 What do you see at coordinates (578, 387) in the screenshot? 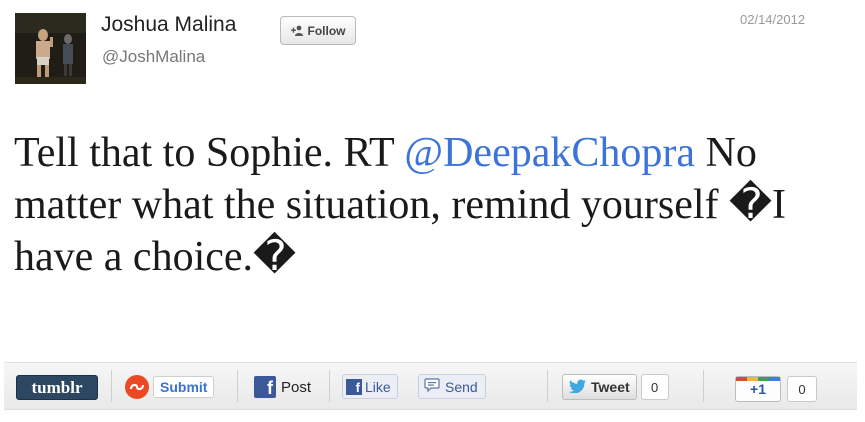
I see `twitter-bird-icon` at bounding box center [578, 387].